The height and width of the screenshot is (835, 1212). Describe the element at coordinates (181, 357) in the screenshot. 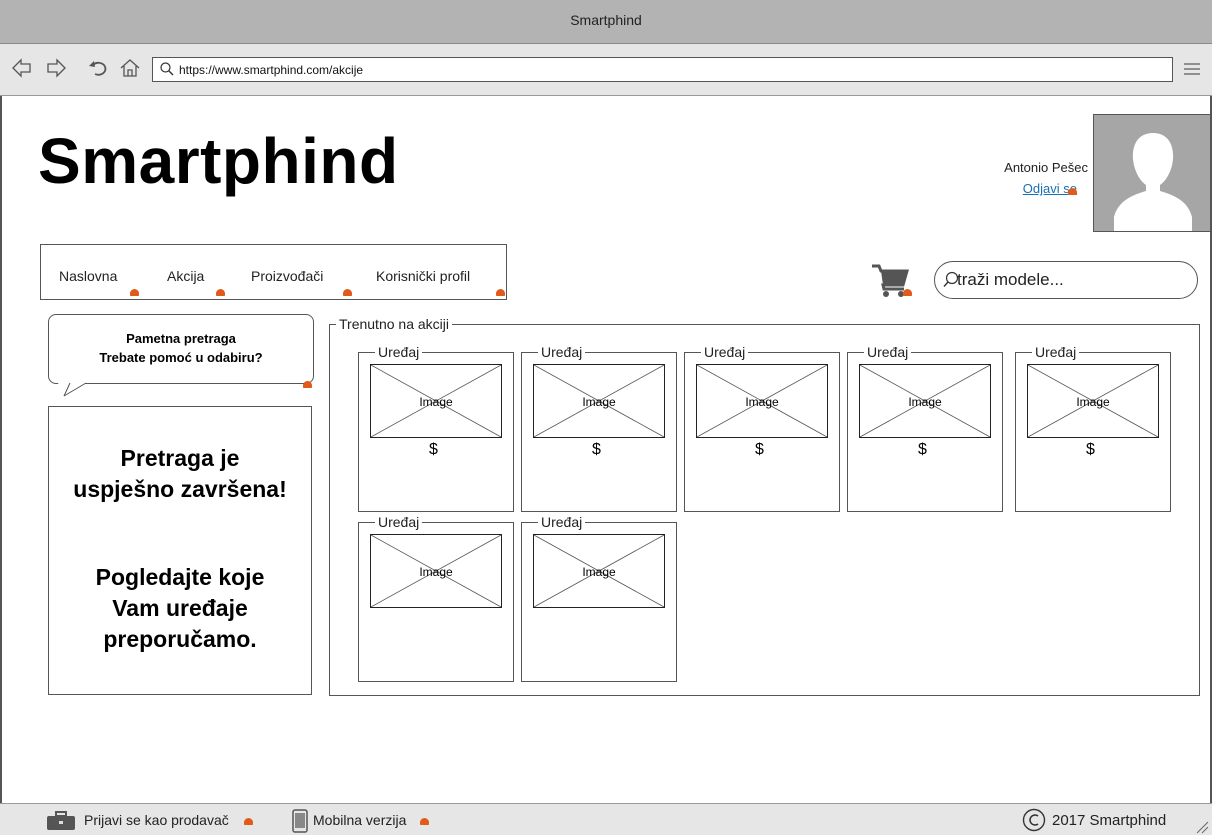

I see `bubble-subtitle: Trebate pomoć u odabiru?` at that location.